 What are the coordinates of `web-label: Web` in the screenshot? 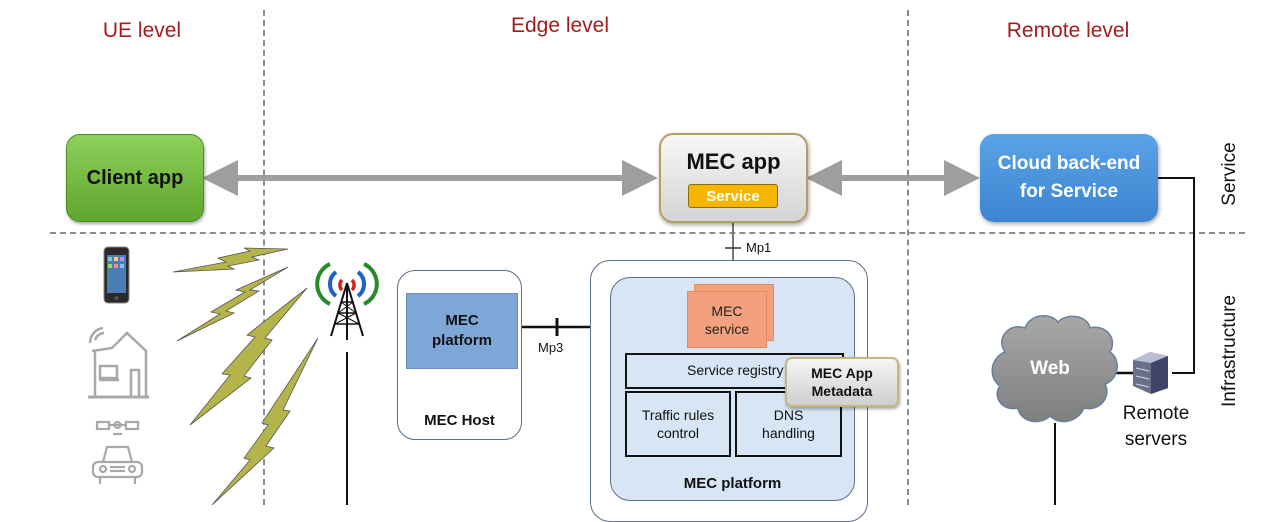 It's located at (1050, 368).